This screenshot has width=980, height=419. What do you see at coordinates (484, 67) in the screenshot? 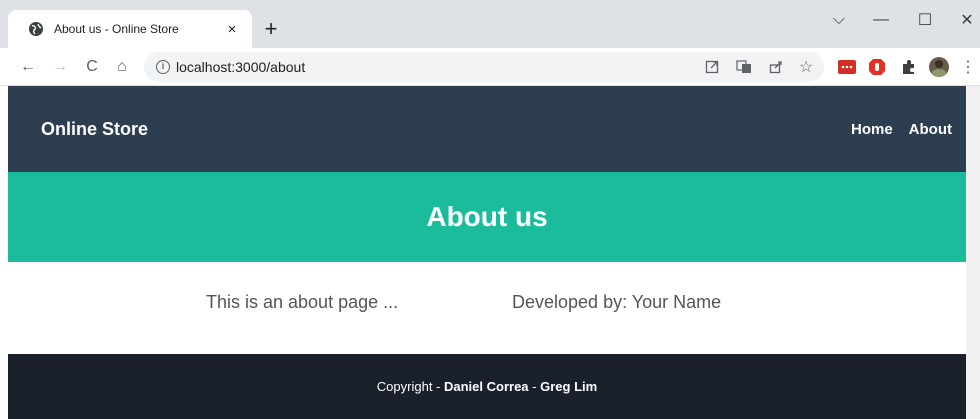
I see `address-bar: i localhost:3000/about ☆` at bounding box center [484, 67].